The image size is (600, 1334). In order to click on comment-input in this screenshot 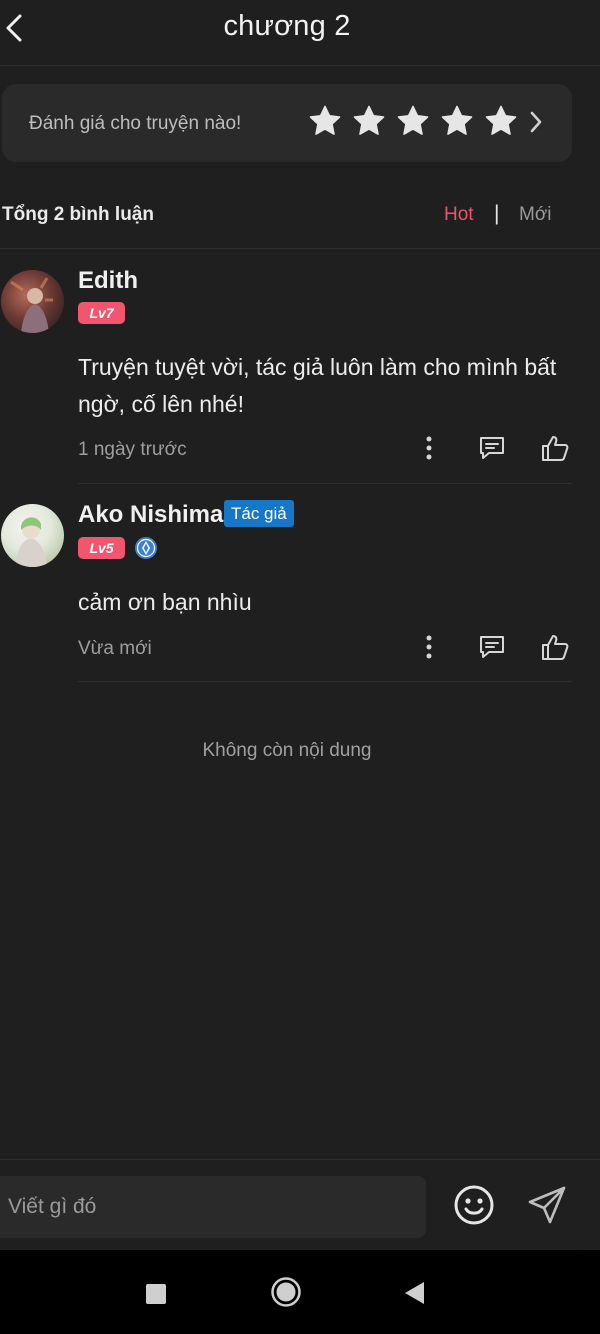, I will do `click(213, 1207)`.